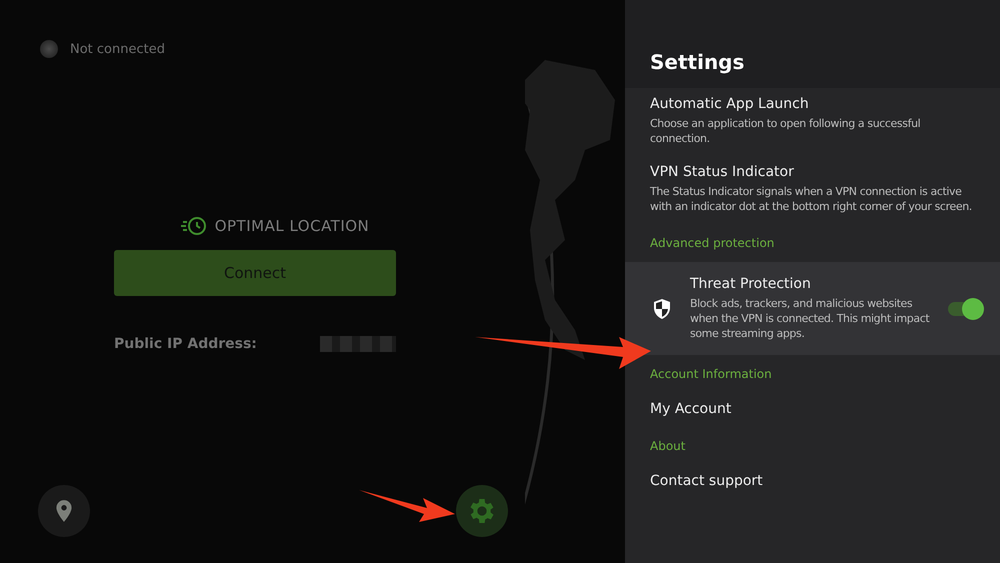 The height and width of the screenshot is (563, 1000). I want to click on location-button, so click(64, 511).